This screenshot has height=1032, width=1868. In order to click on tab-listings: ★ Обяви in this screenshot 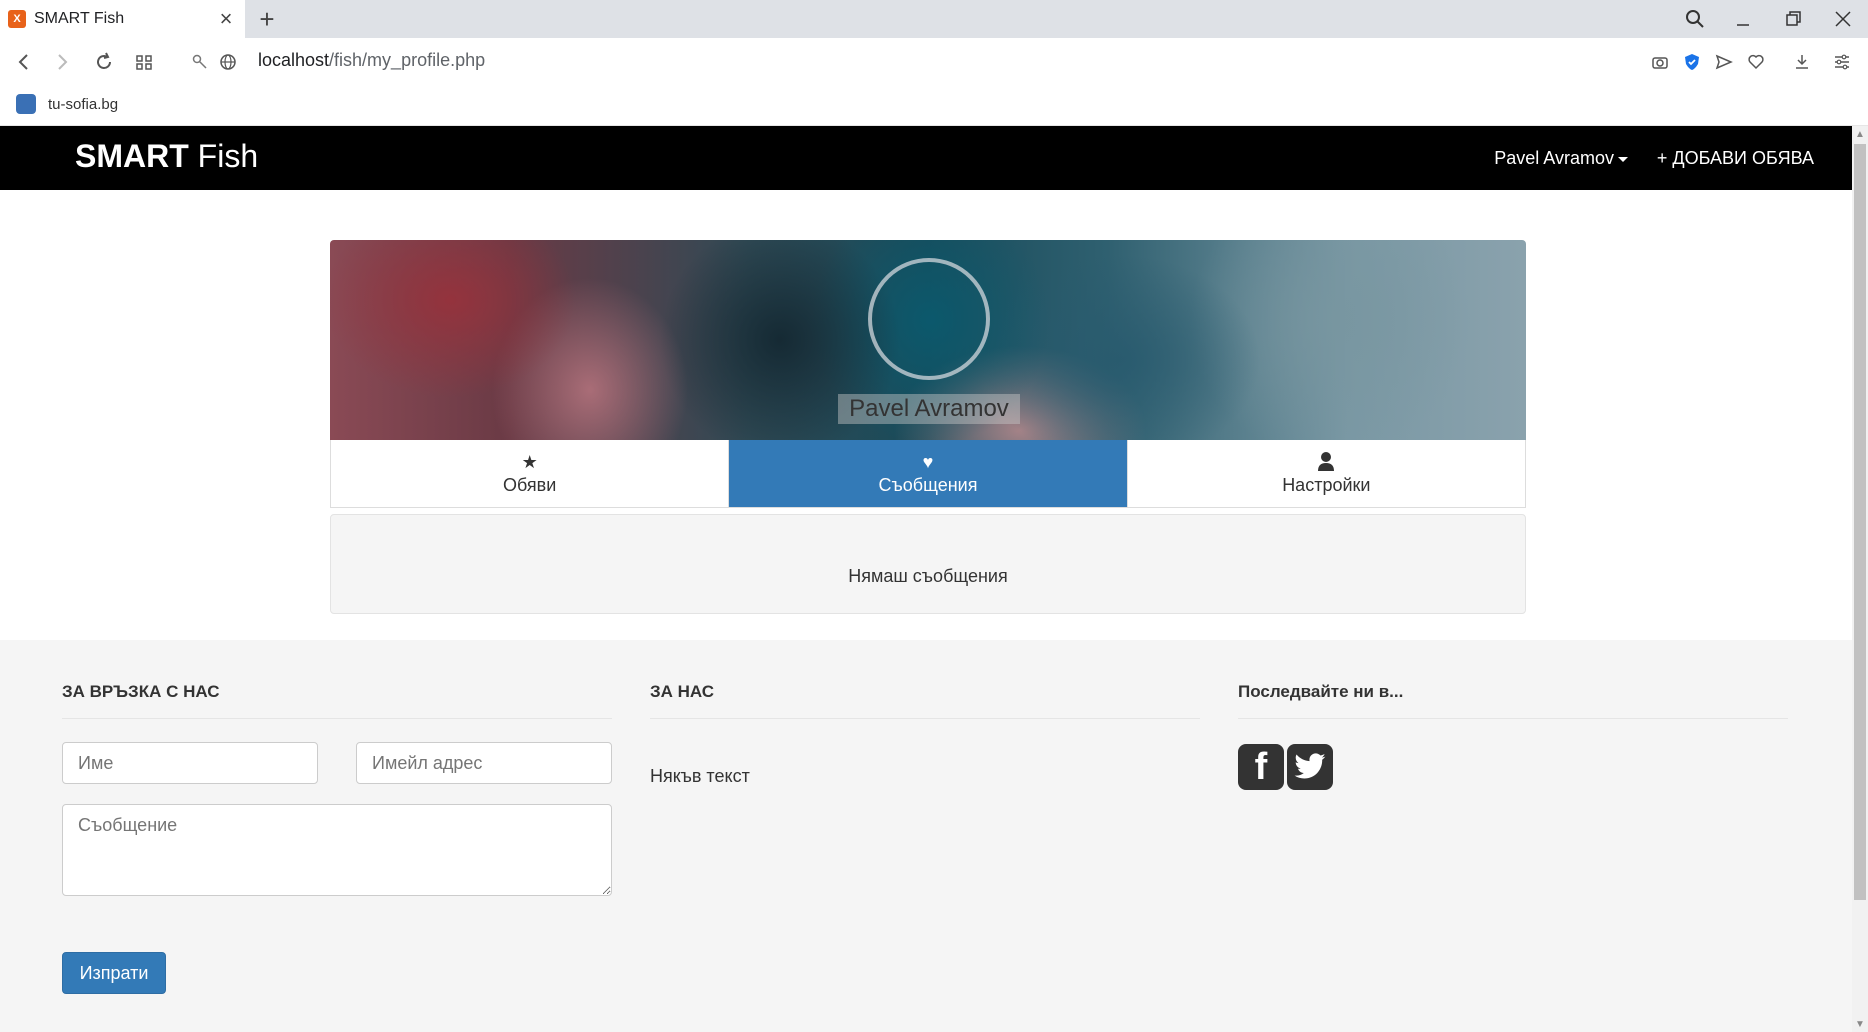, I will do `click(530, 473)`.